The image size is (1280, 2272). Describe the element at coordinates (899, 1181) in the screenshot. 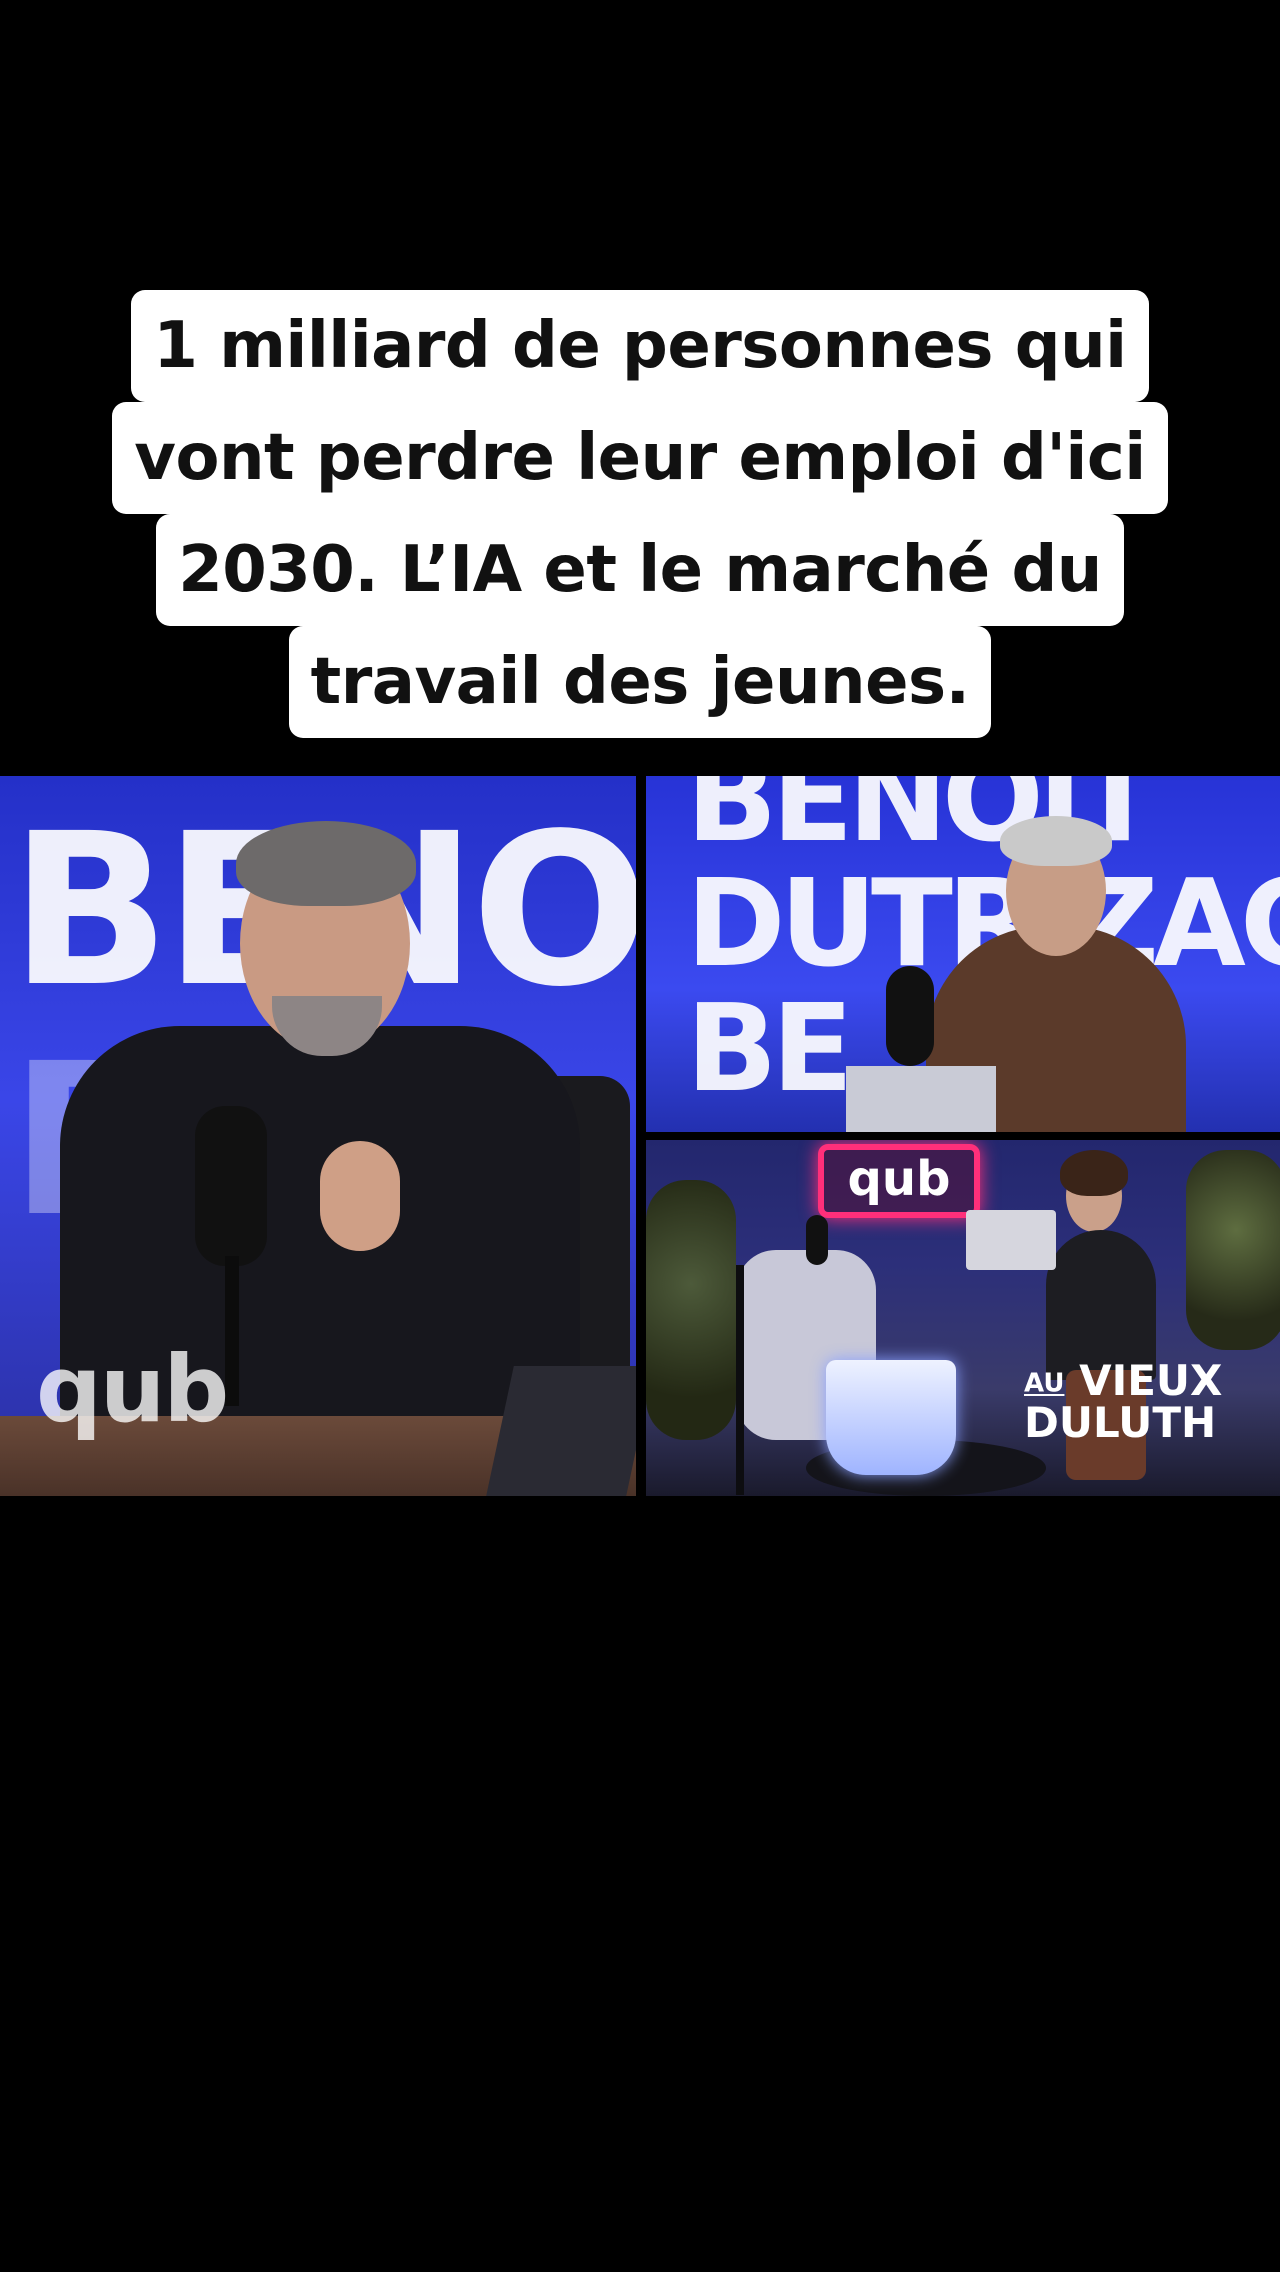

I see `qub-neon-sign: qub` at that location.